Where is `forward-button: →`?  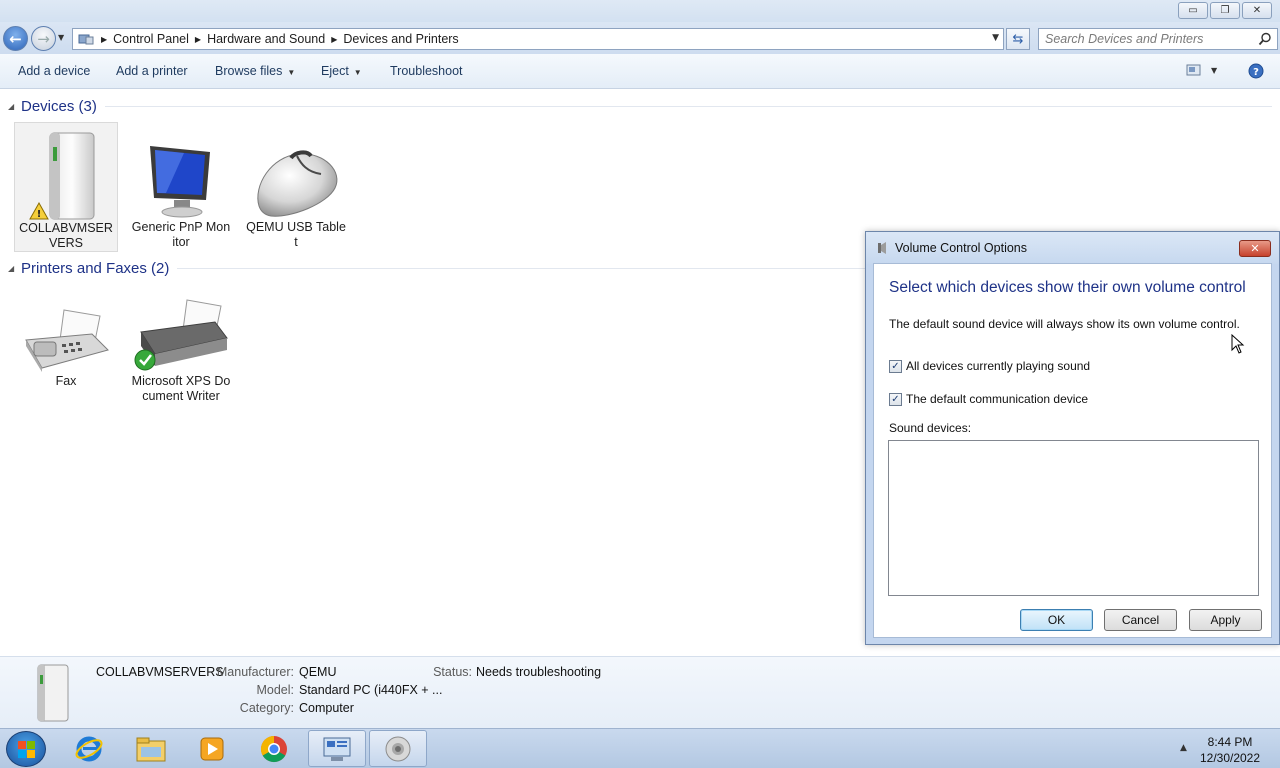
forward-button: → is located at coordinates (43, 38).